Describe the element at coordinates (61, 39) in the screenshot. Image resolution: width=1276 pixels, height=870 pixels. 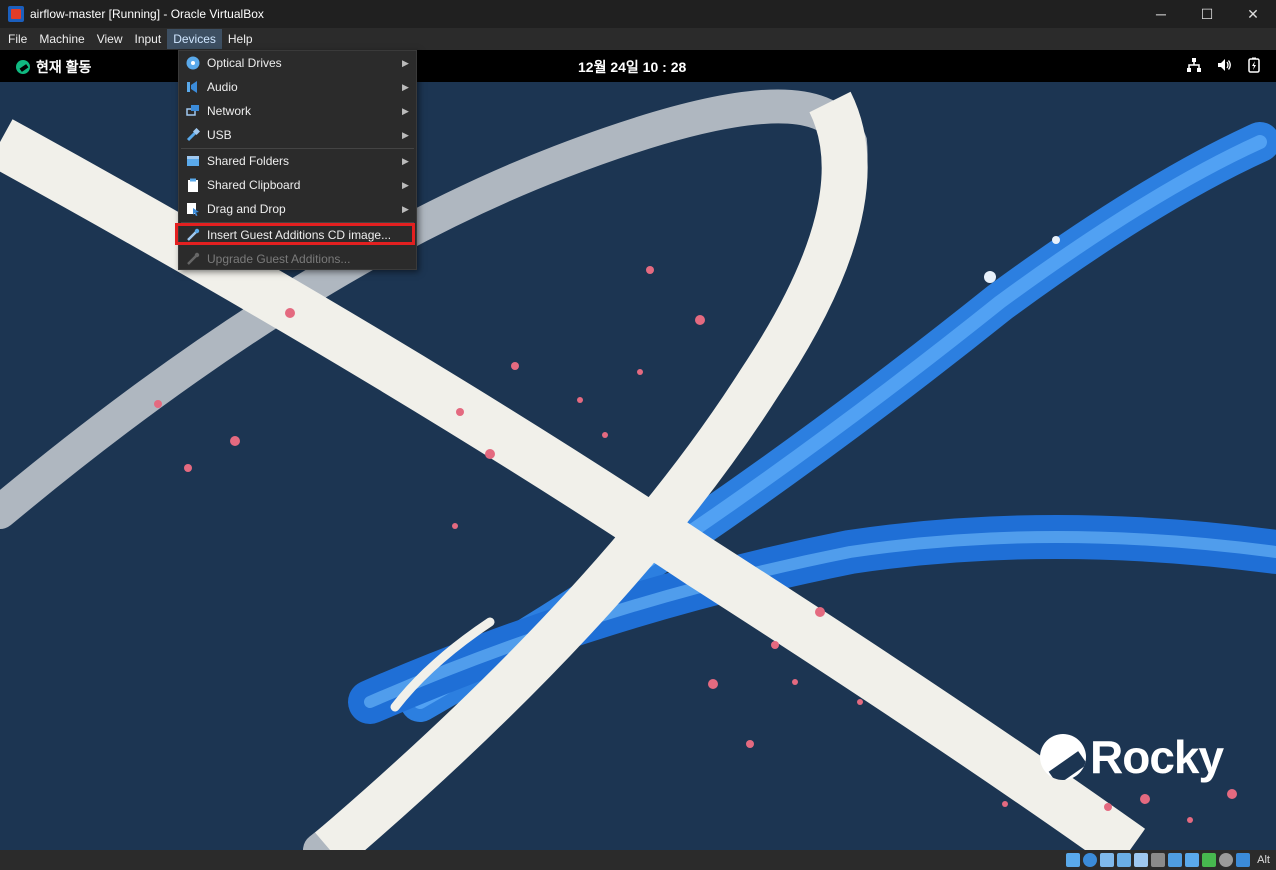
I see `menu-machine: Machine` at that location.